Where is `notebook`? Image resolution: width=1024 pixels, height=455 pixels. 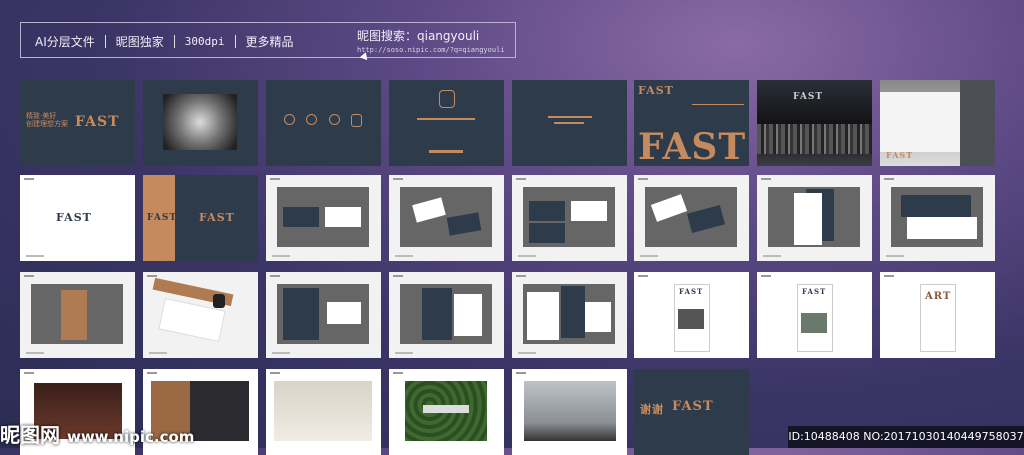 notebook is located at coordinates (301, 314).